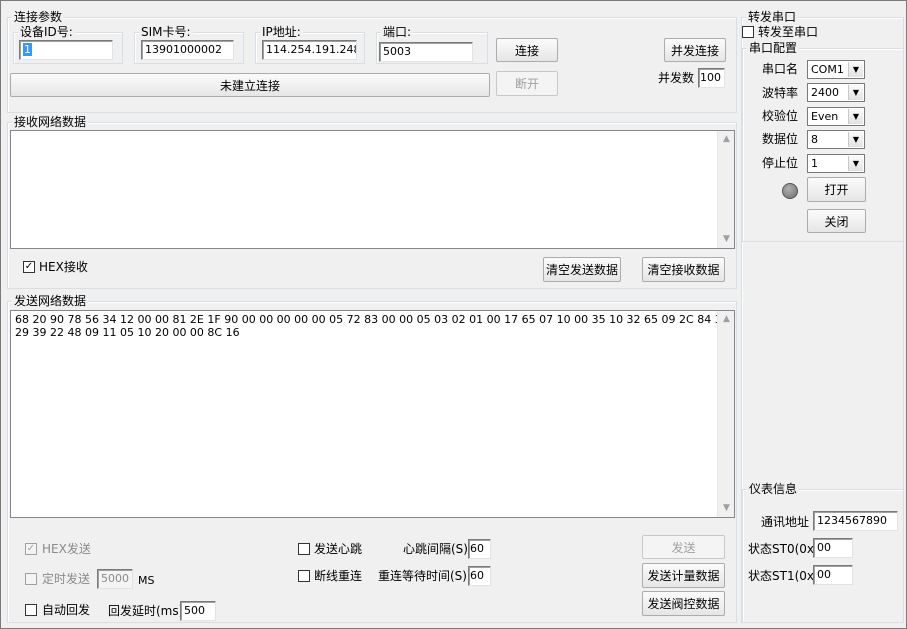 The width and height of the screenshot is (907, 629). I want to click on device-id-input: 1, so click(66, 50).